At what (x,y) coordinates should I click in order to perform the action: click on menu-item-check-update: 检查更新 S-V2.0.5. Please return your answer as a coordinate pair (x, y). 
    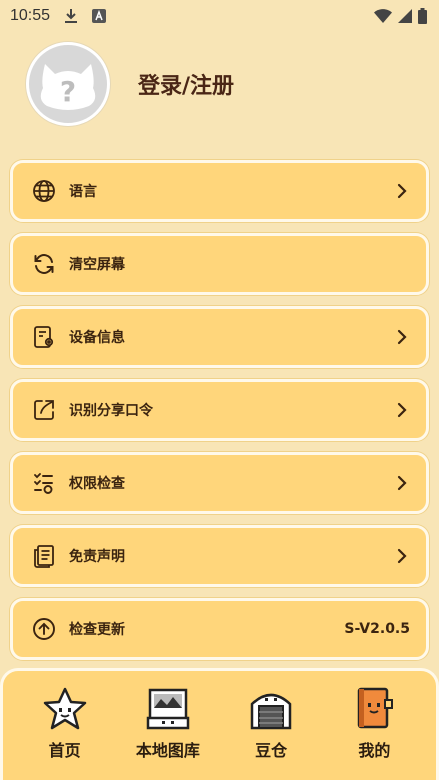
    Looking at the image, I should click on (219, 629).